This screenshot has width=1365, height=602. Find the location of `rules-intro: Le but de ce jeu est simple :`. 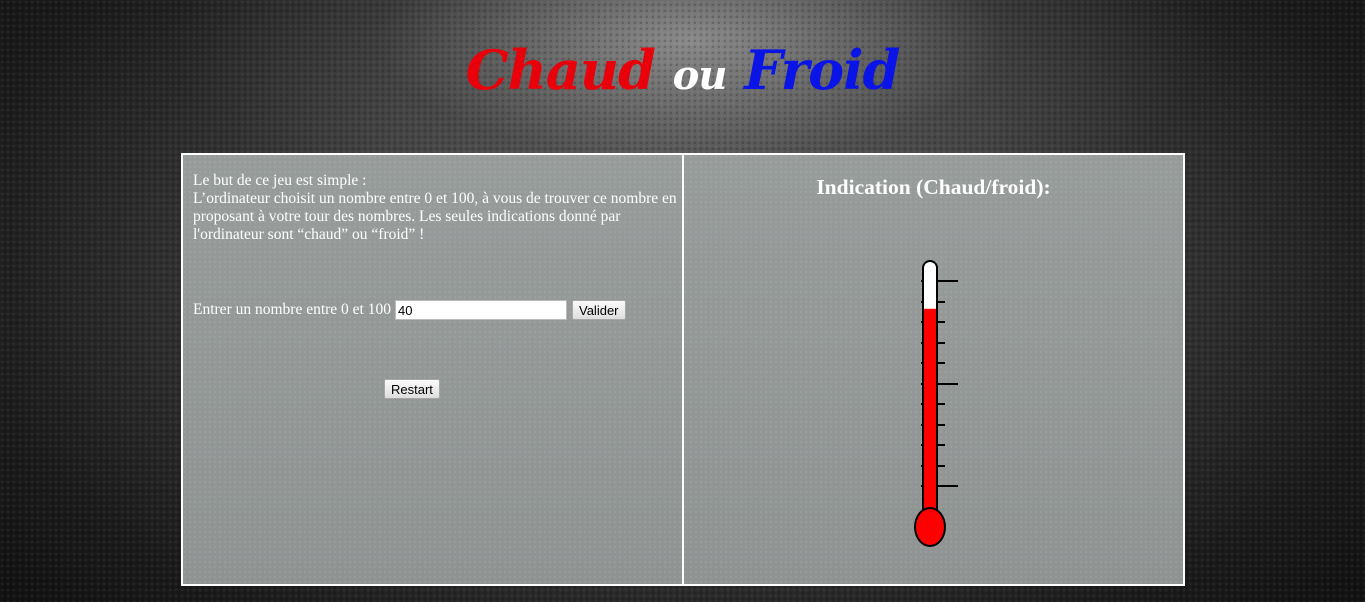

rules-intro: Le but de ce jeu est simple : is located at coordinates (280, 180).